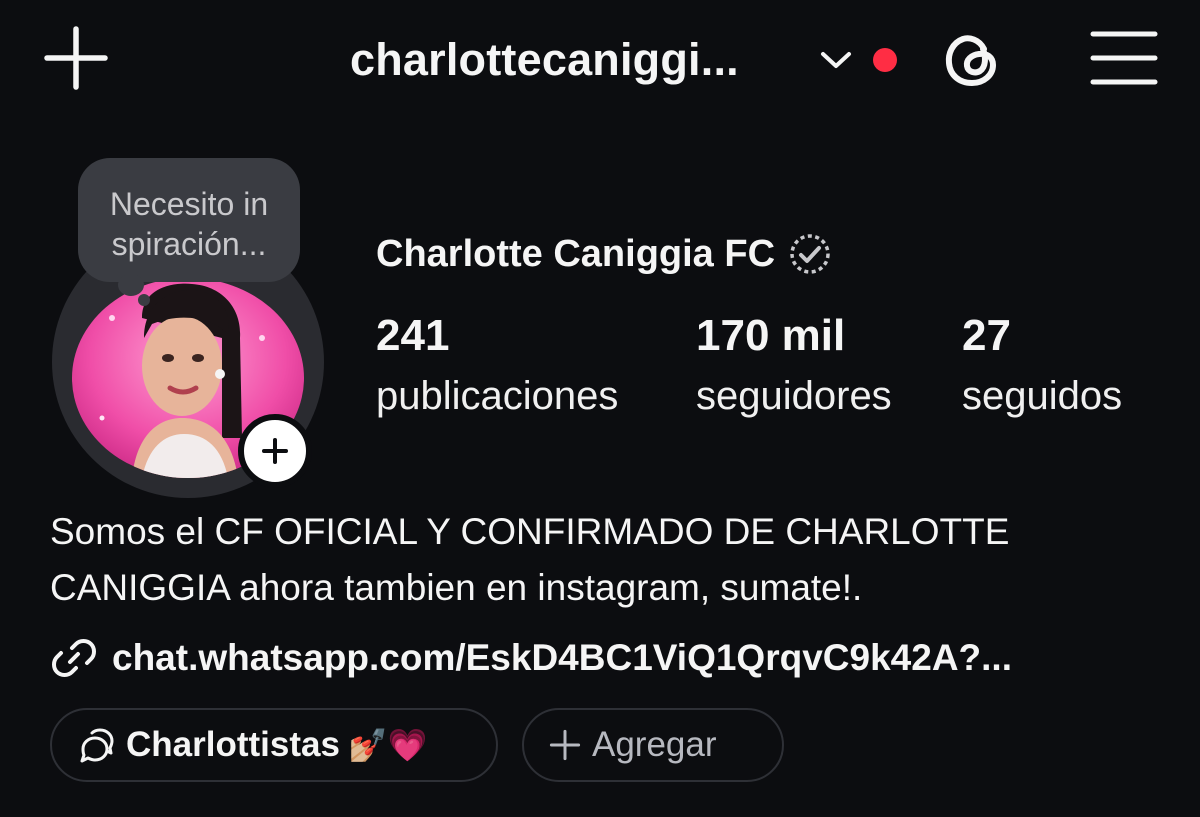 The width and height of the screenshot is (1200, 817). I want to click on posts-stat: 241 publicaciones, so click(497, 366).